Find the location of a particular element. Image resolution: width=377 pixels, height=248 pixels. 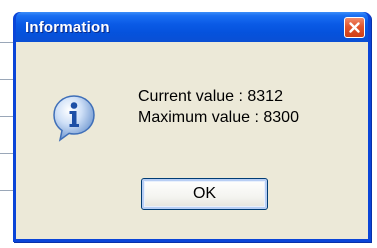

title-bar: Information is located at coordinates (192, 27).